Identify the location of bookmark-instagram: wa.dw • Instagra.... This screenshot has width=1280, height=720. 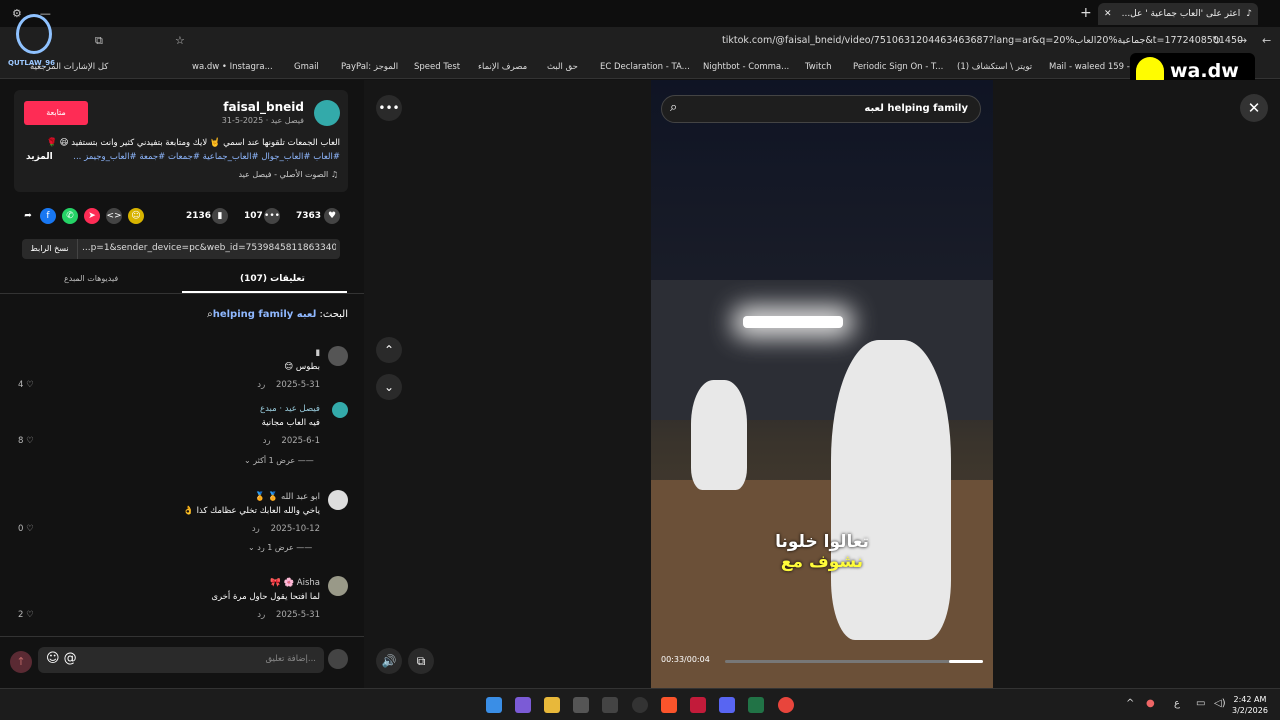
(232, 67).